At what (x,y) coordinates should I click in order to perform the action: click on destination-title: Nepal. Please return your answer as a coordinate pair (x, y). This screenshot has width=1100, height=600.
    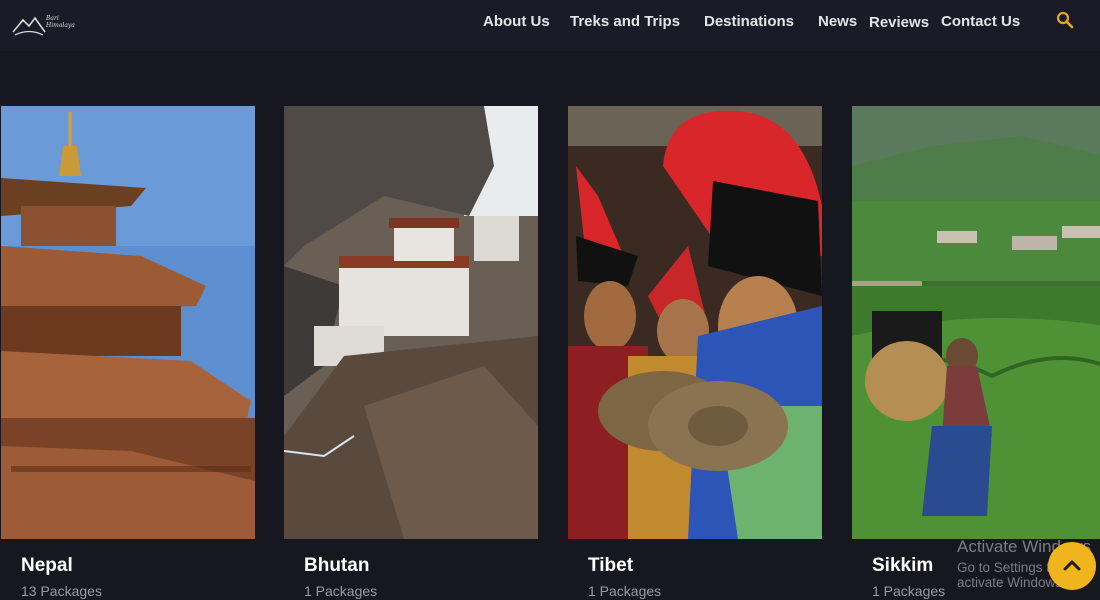
    Looking at the image, I should click on (47, 566).